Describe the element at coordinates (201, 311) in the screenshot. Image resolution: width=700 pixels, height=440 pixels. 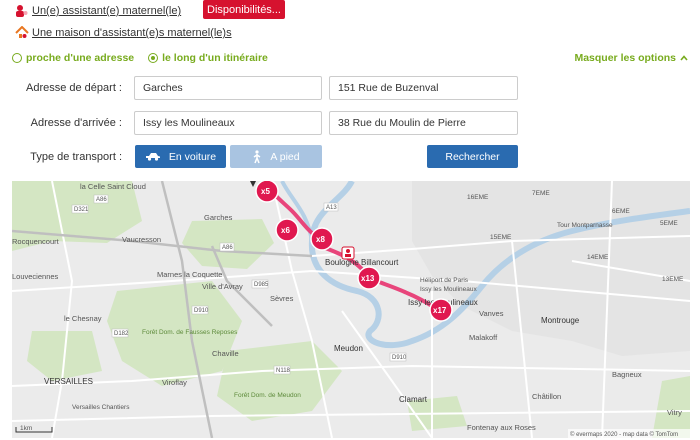
I see `road-d910-label: D910` at that location.